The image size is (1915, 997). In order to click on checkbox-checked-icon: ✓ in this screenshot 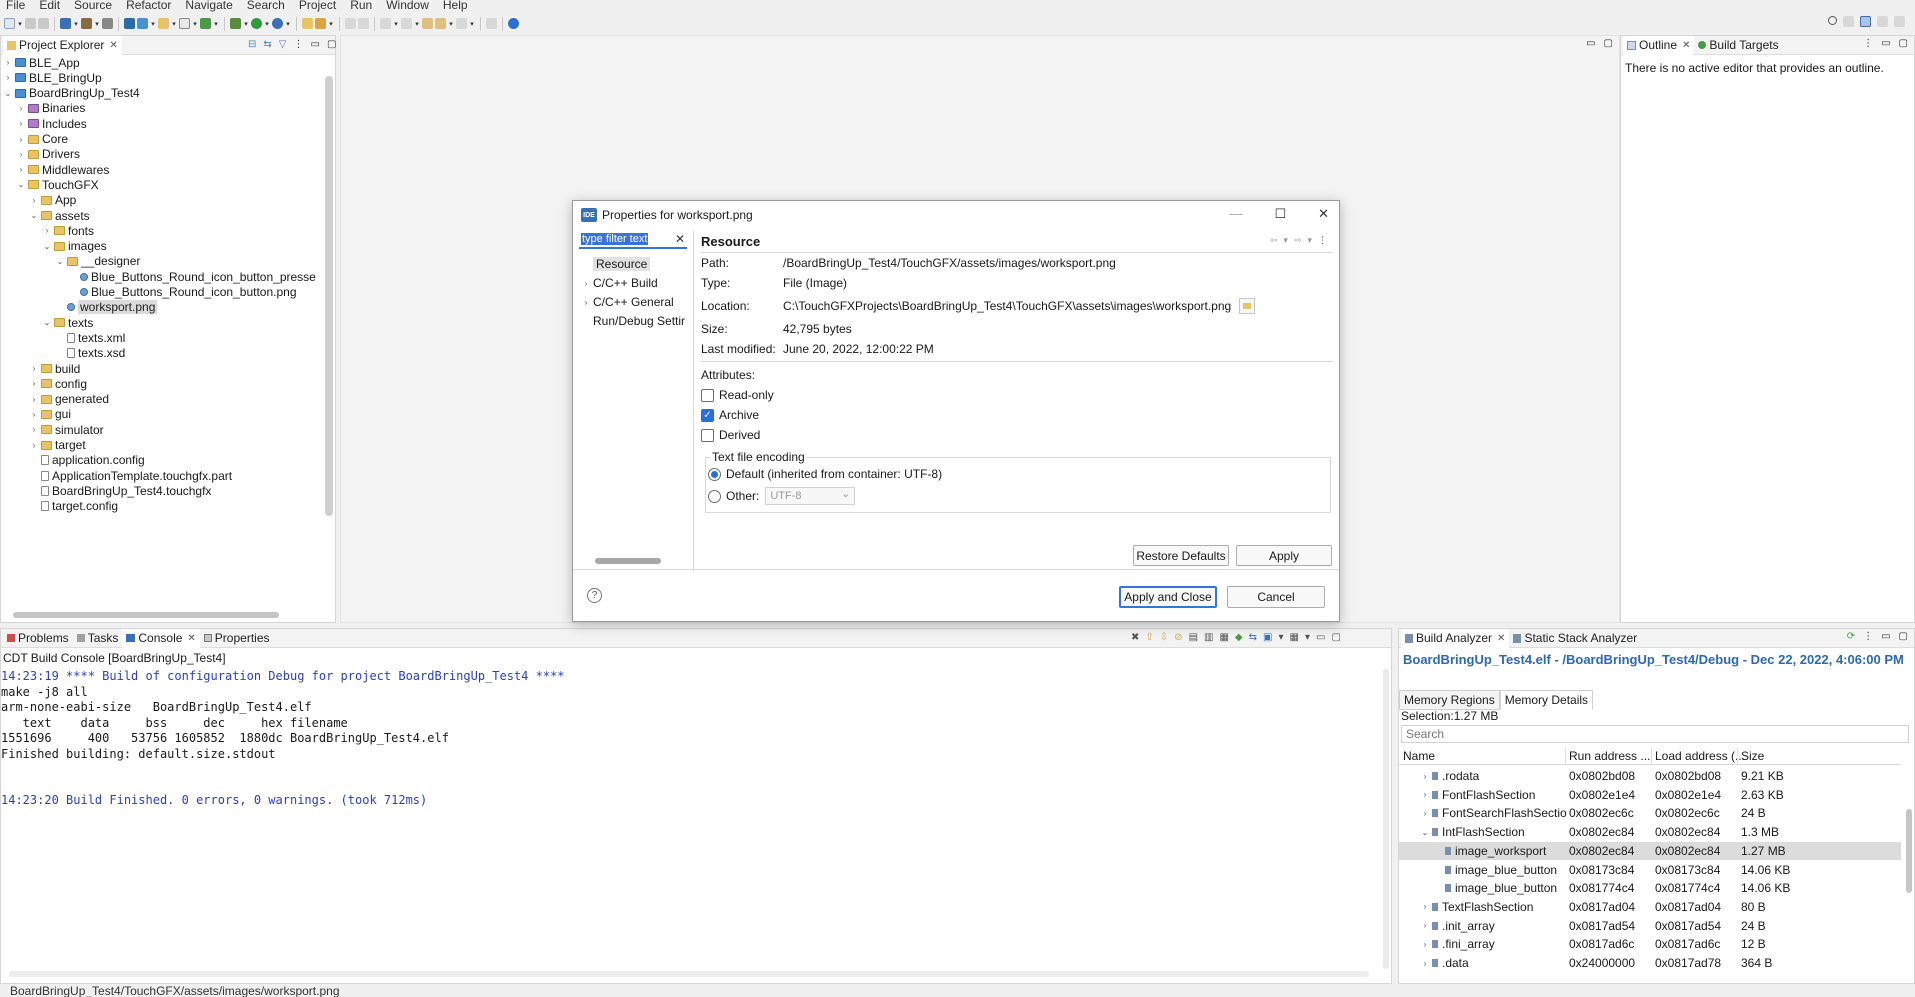, I will do `click(707, 415)`.